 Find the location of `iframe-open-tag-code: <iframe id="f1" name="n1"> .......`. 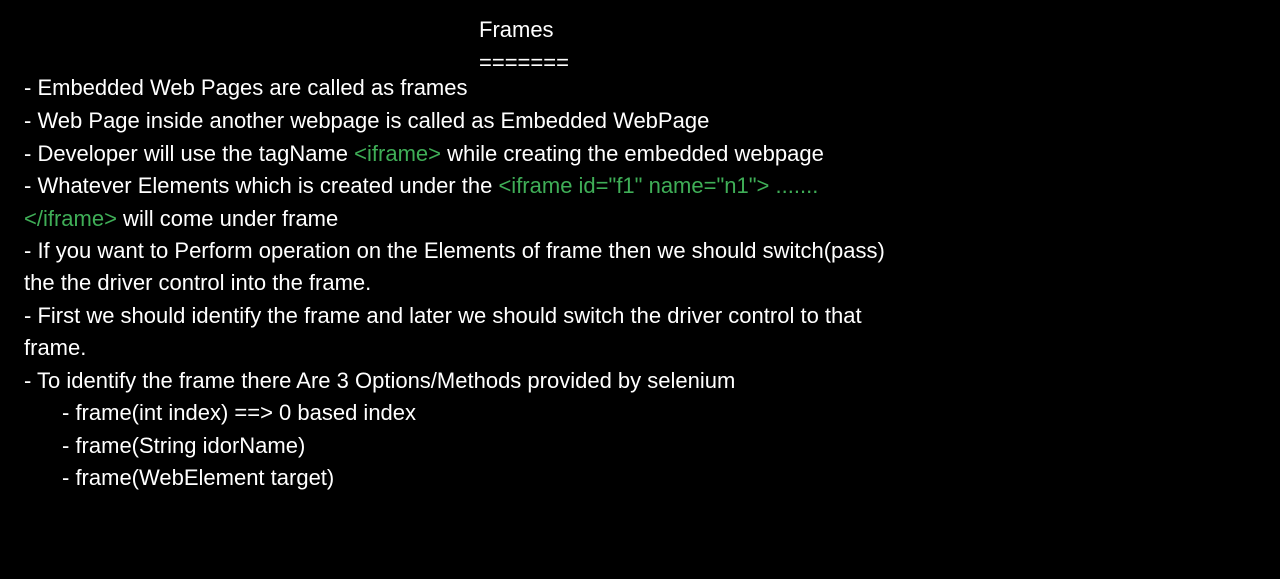

iframe-open-tag-code: <iframe id="f1" name="n1"> ....... is located at coordinates (658, 185).